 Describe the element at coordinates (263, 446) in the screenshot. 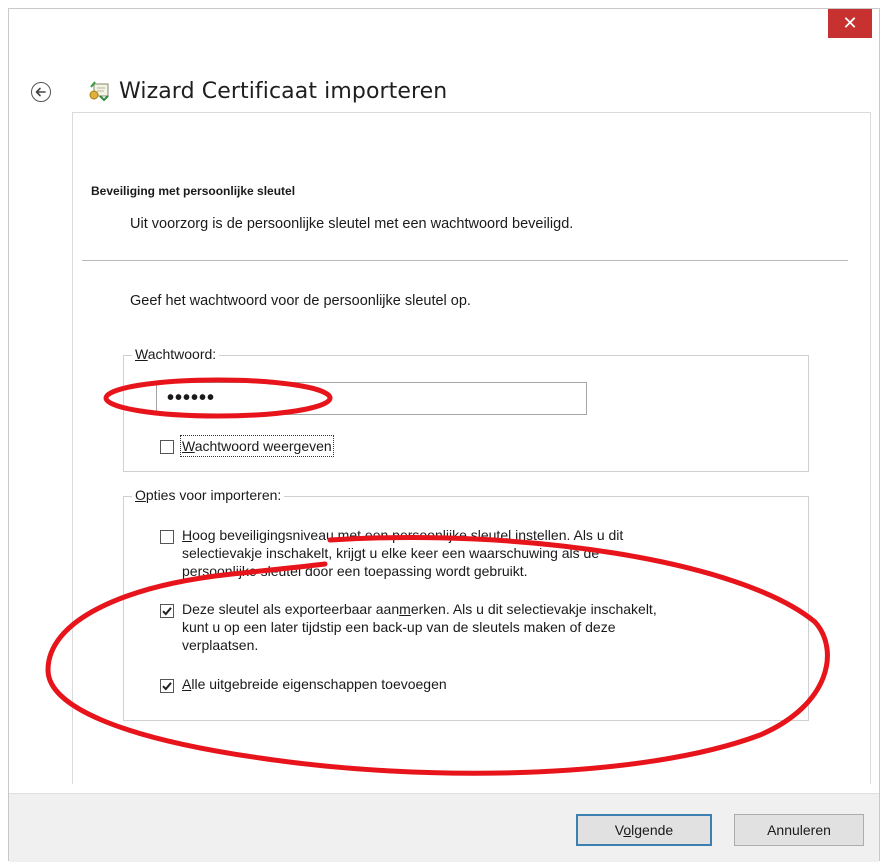

I see `show-password-rest: achtwoord weergeven` at that location.